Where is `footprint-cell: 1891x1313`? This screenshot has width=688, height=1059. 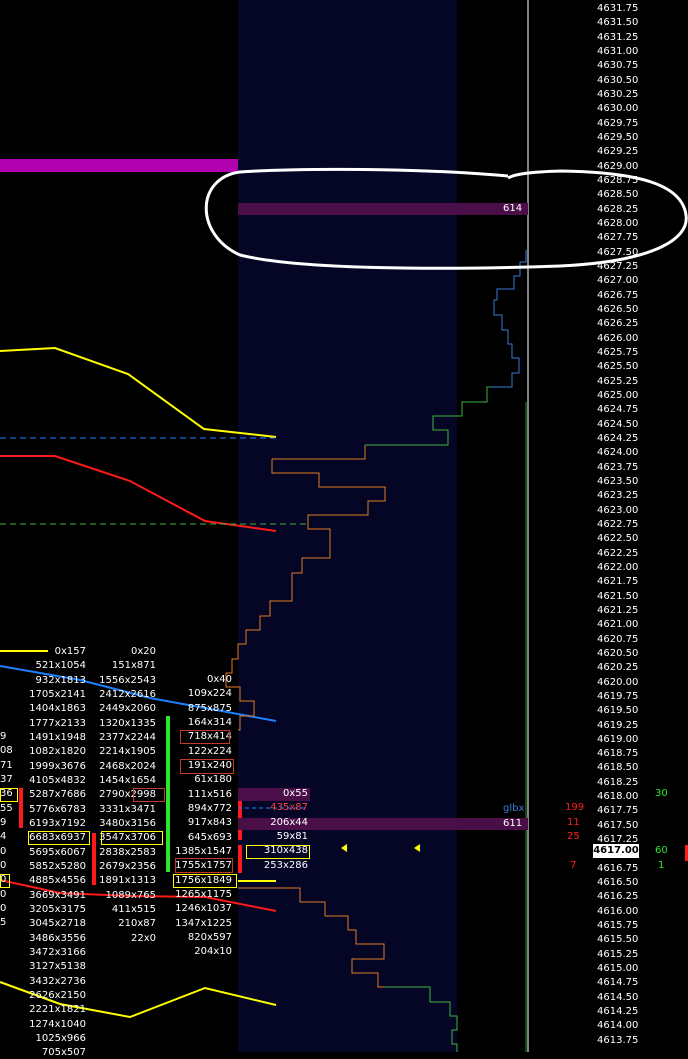
footprint-cell: 1891x1313 is located at coordinates (127, 881).